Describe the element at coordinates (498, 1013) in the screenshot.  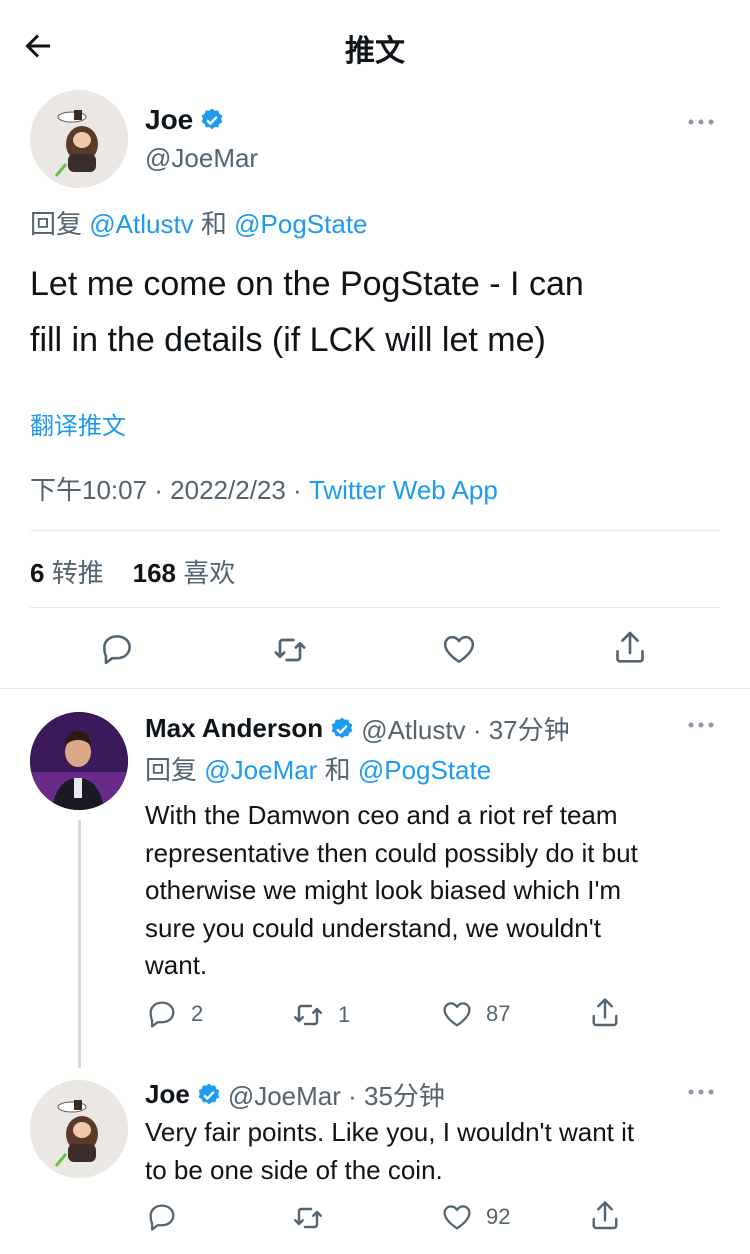
I see `like-count: 87` at that location.